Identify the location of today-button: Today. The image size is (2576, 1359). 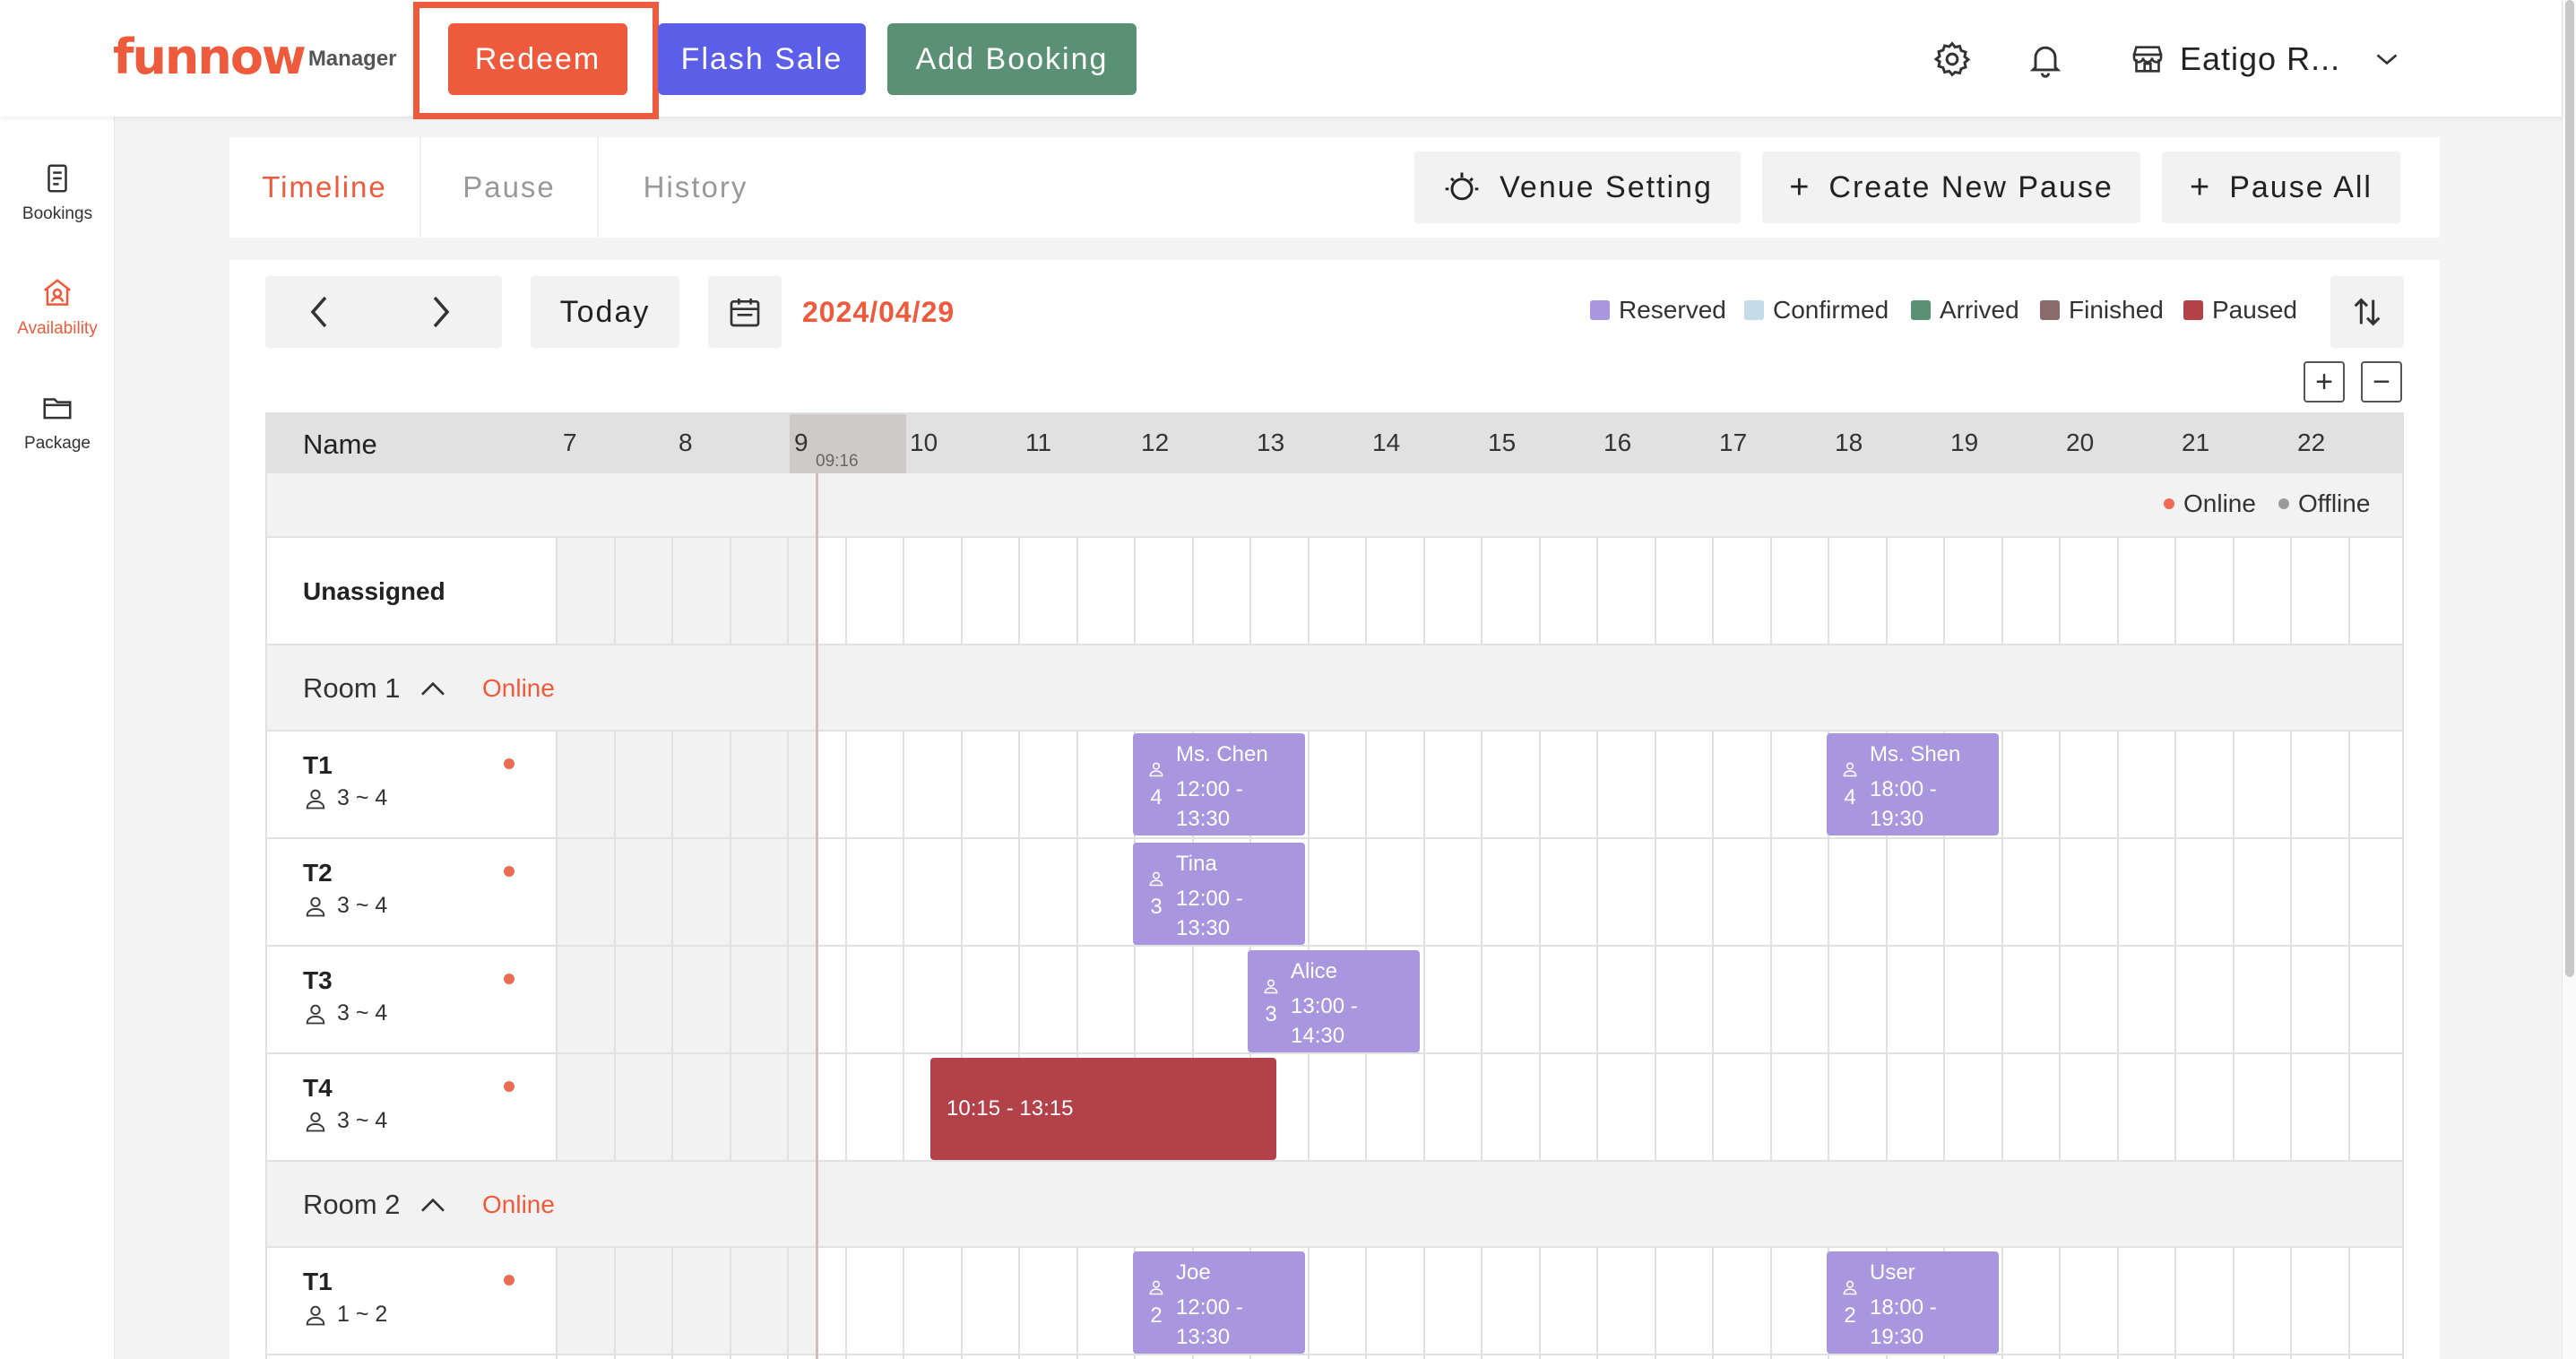
(605, 312).